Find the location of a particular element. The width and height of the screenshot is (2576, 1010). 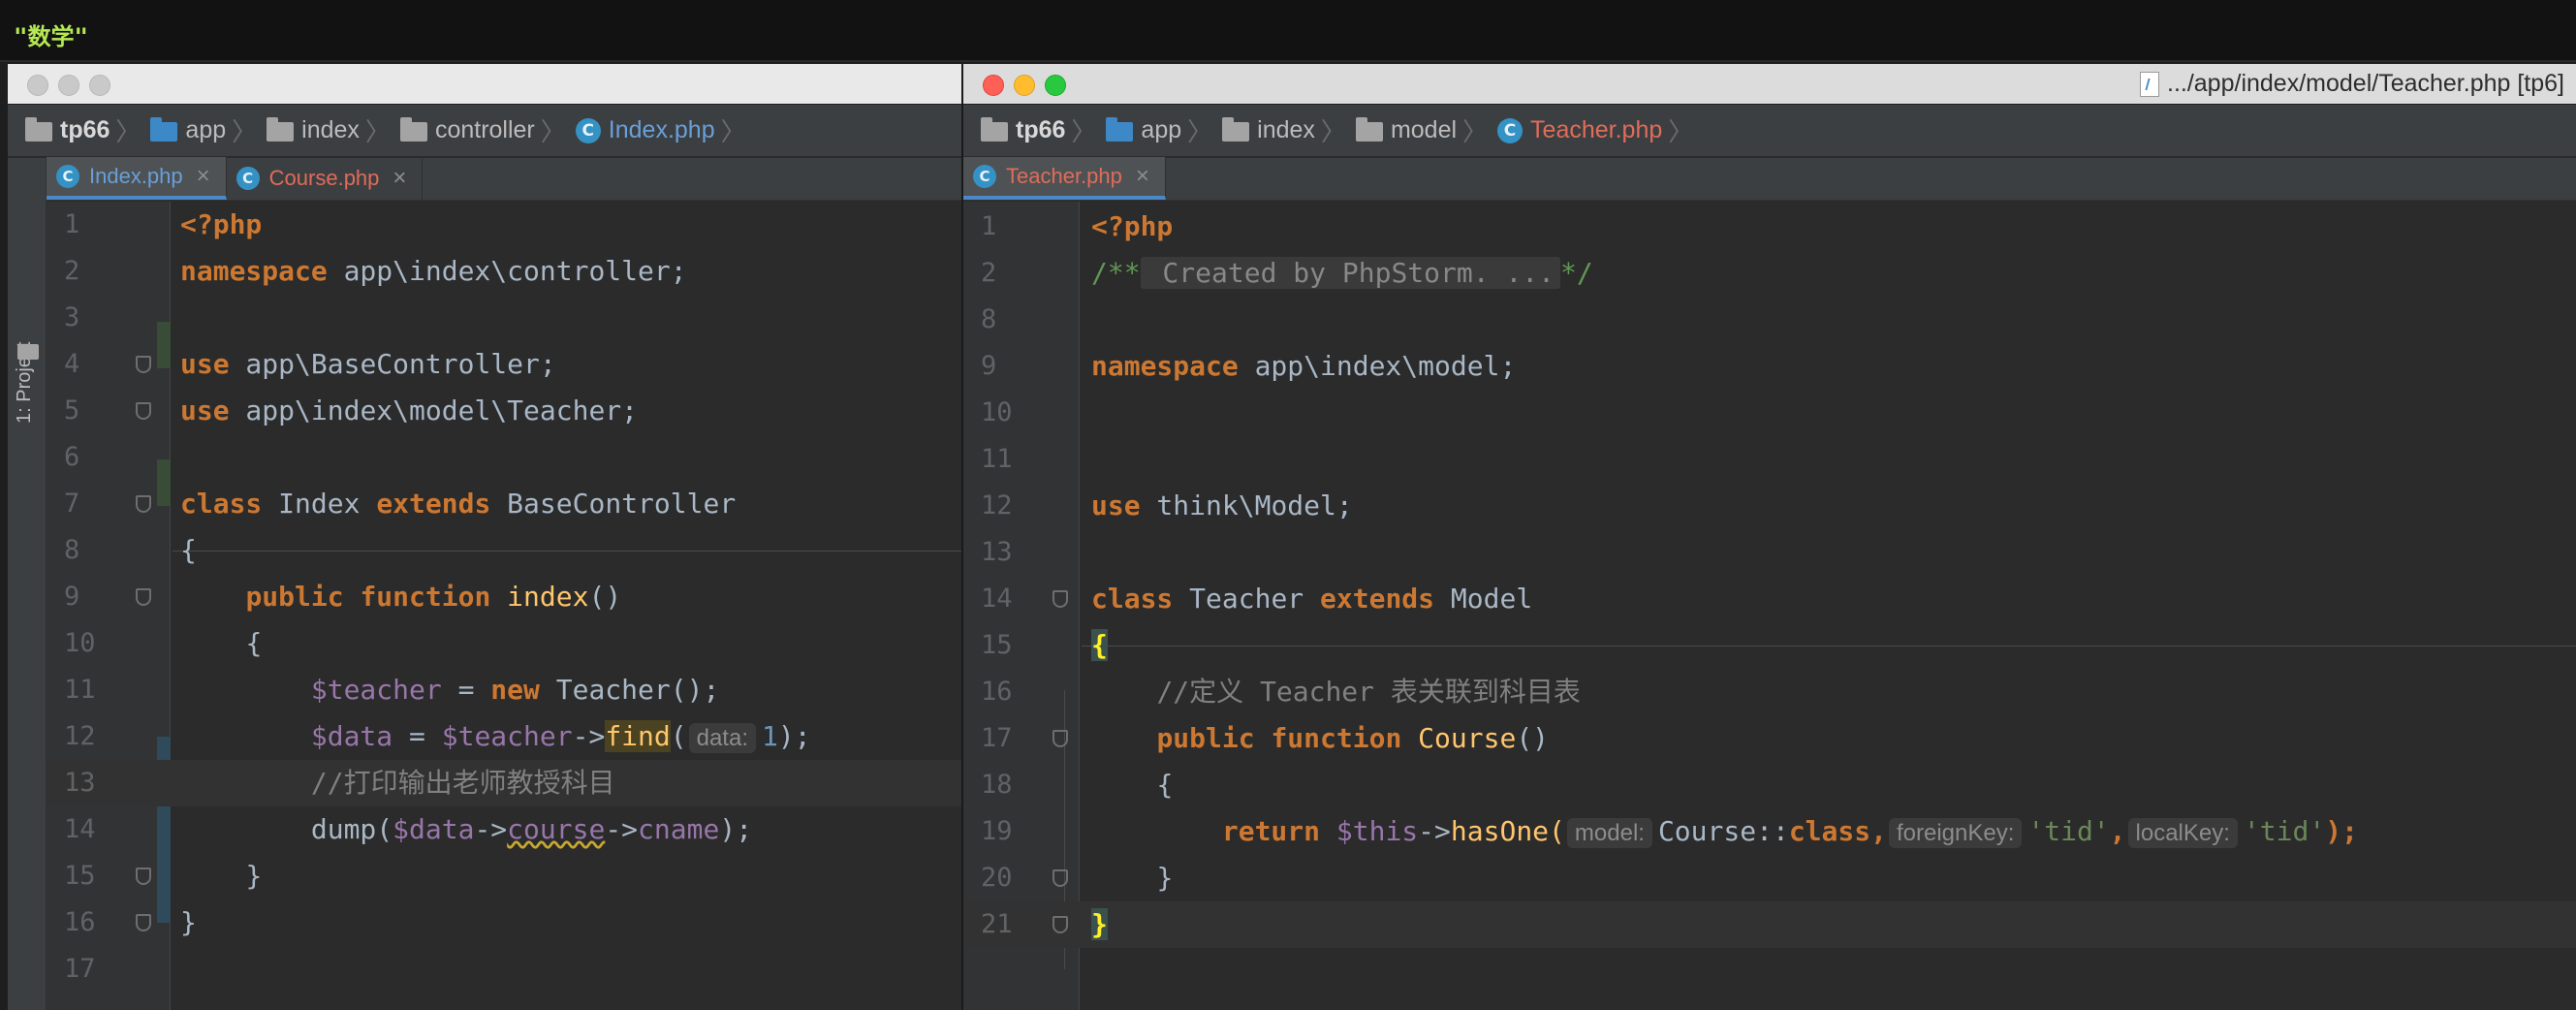

console-output-bar: "数学" is located at coordinates (1288, 31).